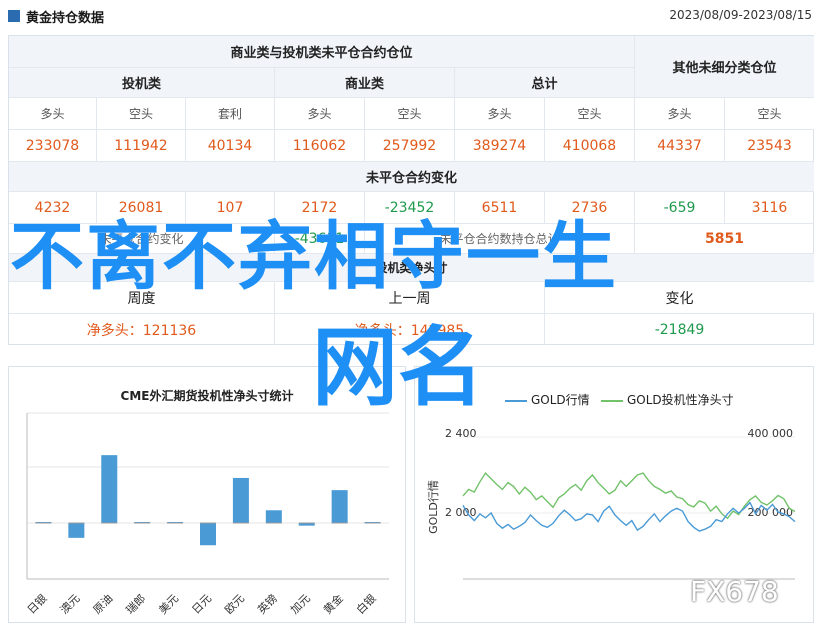  Describe the element at coordinates (410, 146) in the screenshot. I see `table-cell: 257992` at that location.